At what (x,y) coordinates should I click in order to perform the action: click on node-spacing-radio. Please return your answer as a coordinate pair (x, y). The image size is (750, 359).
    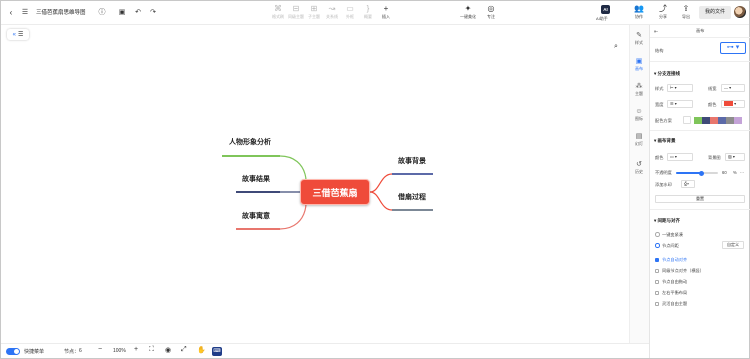
    Looking at the image, I should click on (657, 245).